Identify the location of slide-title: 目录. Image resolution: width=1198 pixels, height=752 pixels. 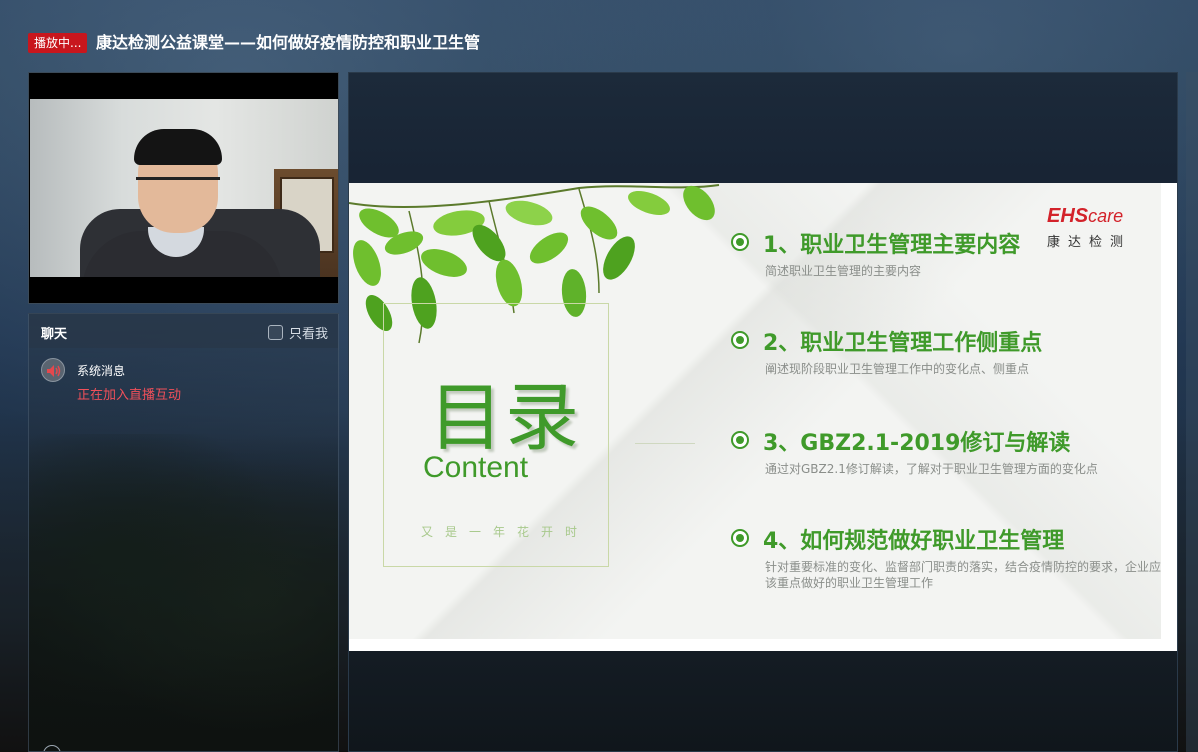
(505, 418).